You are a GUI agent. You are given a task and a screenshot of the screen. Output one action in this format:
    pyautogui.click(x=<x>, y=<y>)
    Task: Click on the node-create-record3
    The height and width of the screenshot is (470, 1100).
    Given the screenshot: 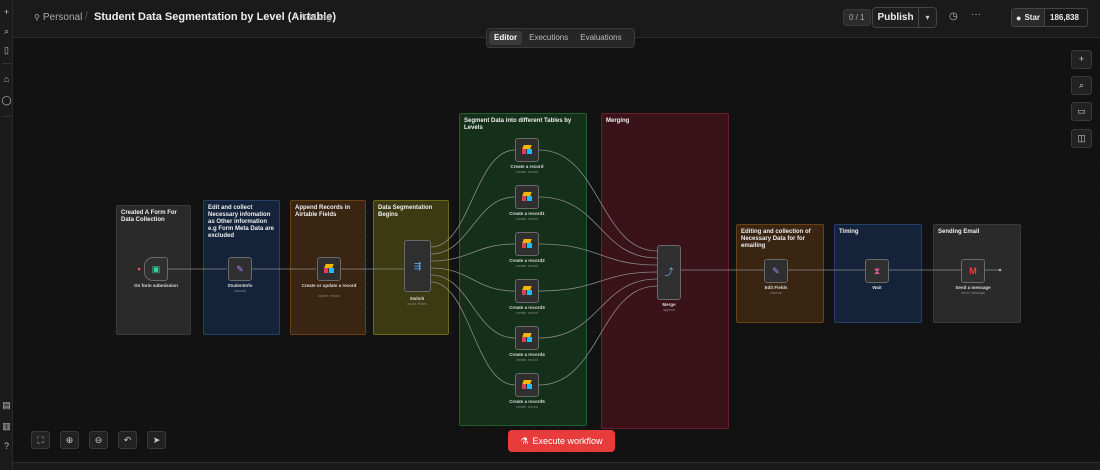 What is the action you would take?
    pyautogui.click(x=527, y=291)
    